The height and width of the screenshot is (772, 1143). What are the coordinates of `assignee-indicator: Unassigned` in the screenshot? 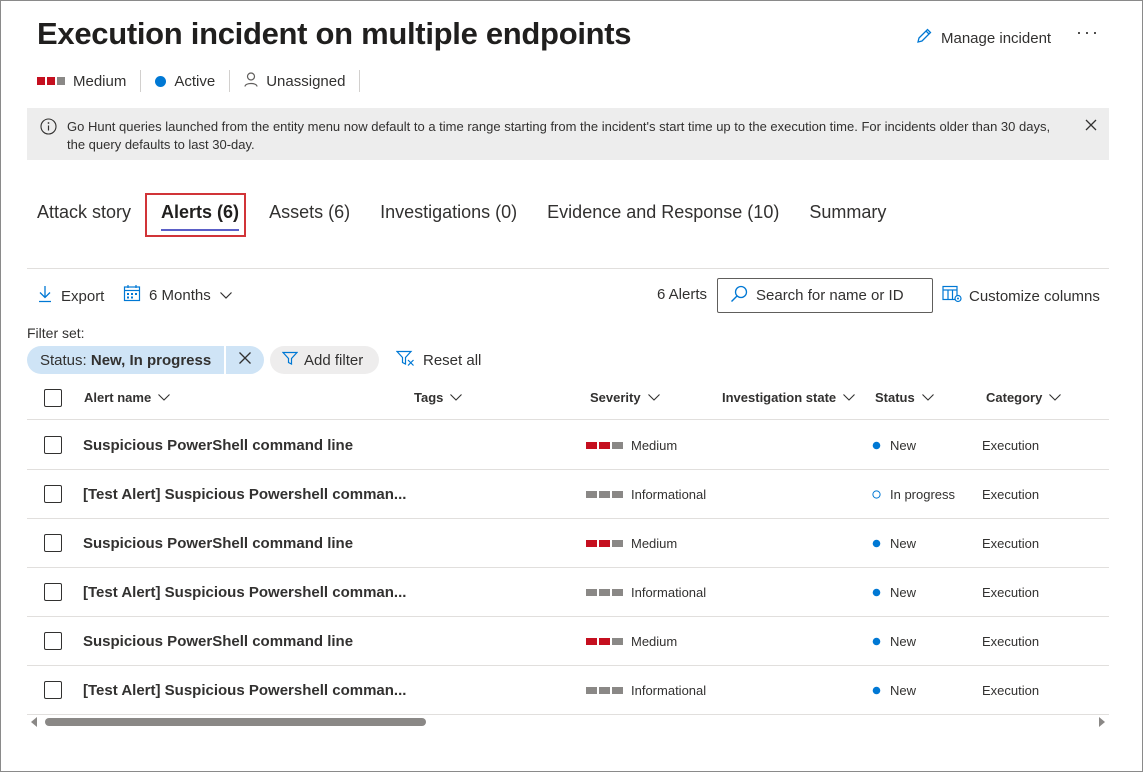 It's located at (302, 81).